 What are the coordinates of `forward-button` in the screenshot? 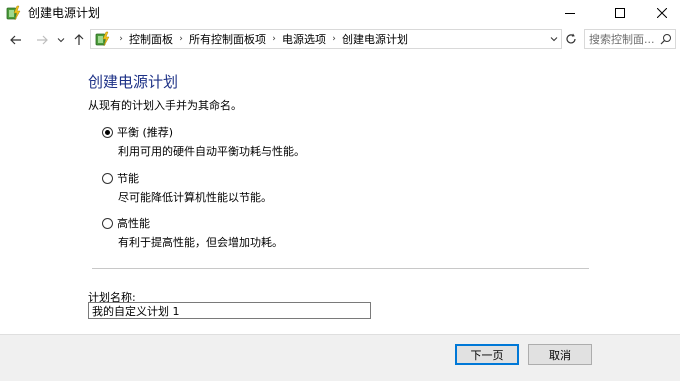 It's located at (42, 40).